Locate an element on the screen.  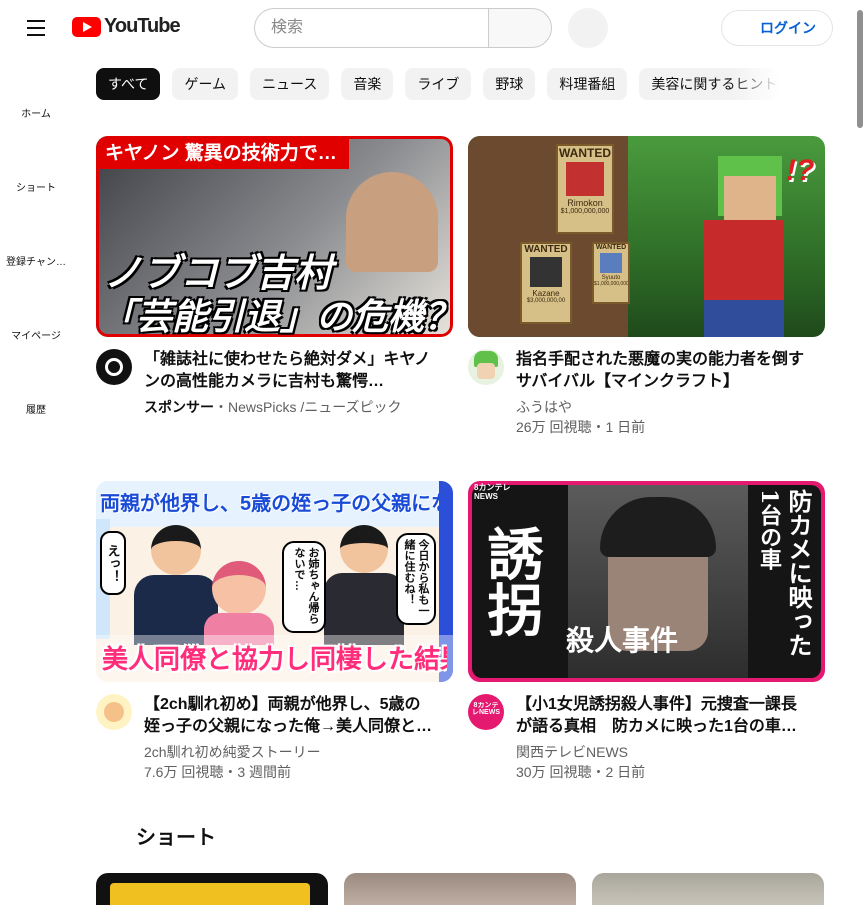
top-bar: YouTube ログイン is located at coordinates (432, 28).